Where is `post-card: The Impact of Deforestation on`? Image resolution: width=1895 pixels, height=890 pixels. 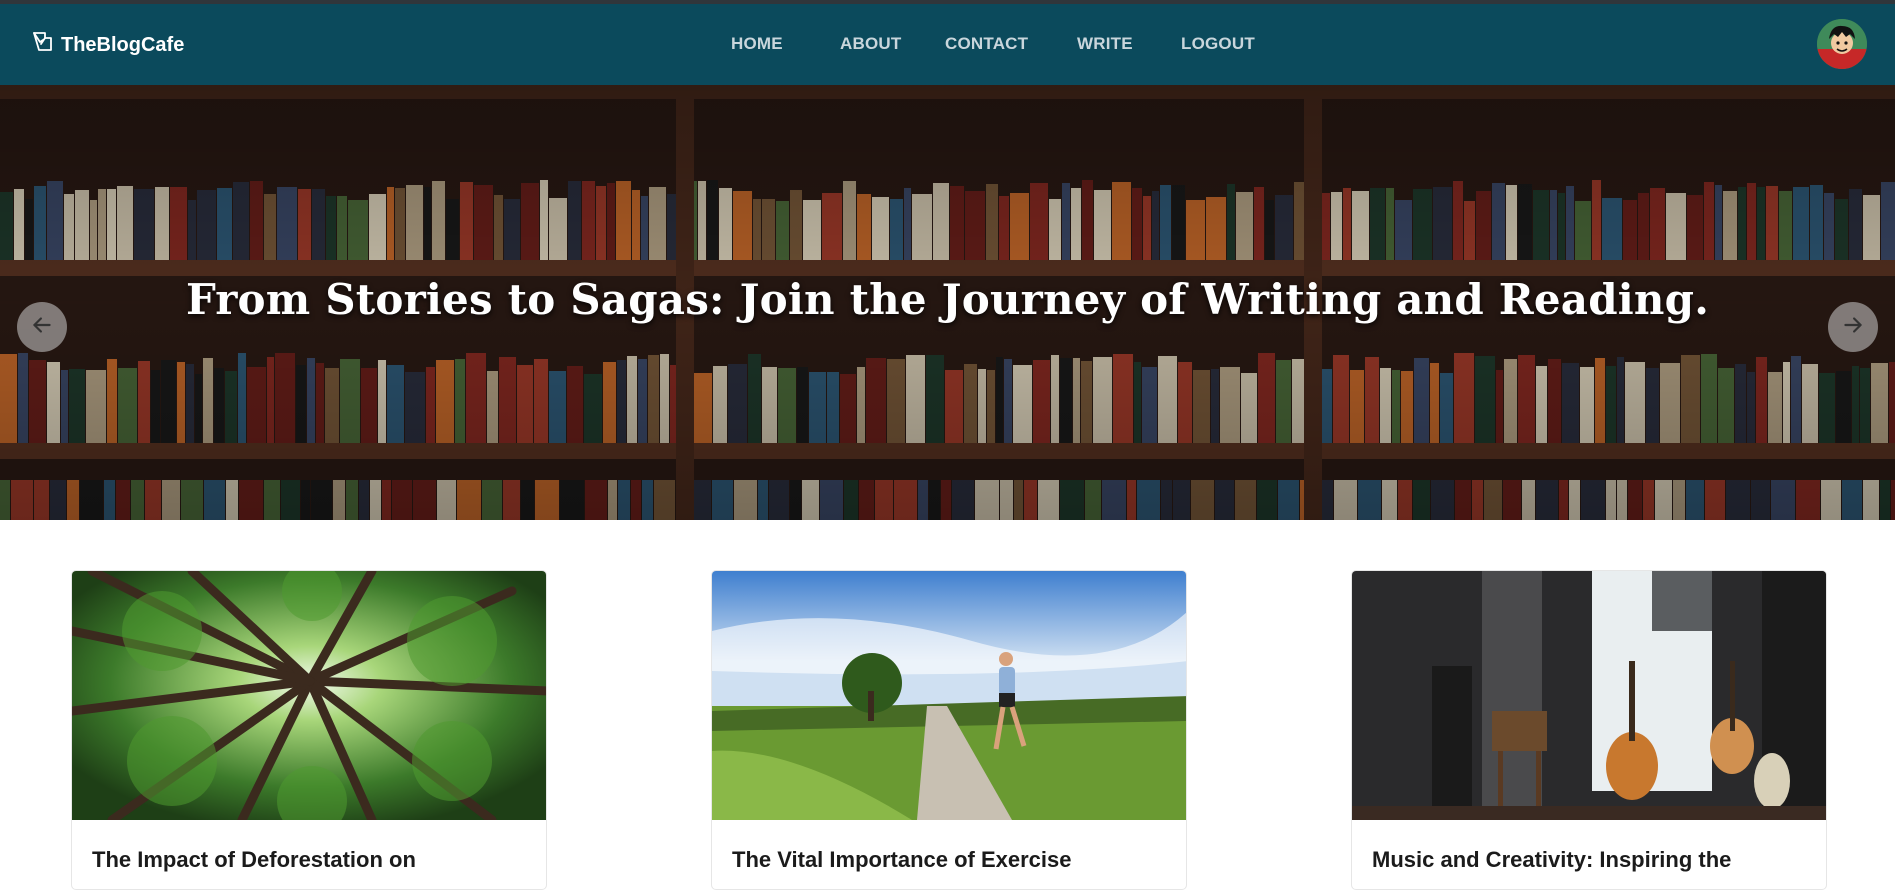 post-card: The Impact of Deforestation on is located at coordinates (309, 730).